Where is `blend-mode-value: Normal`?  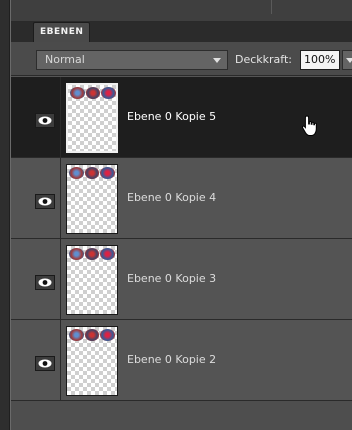
blend-mode-value: Normal is located at coordinates (65, 59).